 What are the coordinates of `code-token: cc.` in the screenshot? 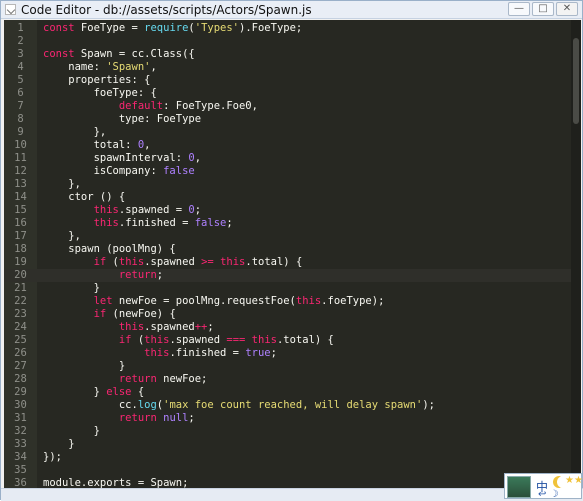 It's located at (90, 405).